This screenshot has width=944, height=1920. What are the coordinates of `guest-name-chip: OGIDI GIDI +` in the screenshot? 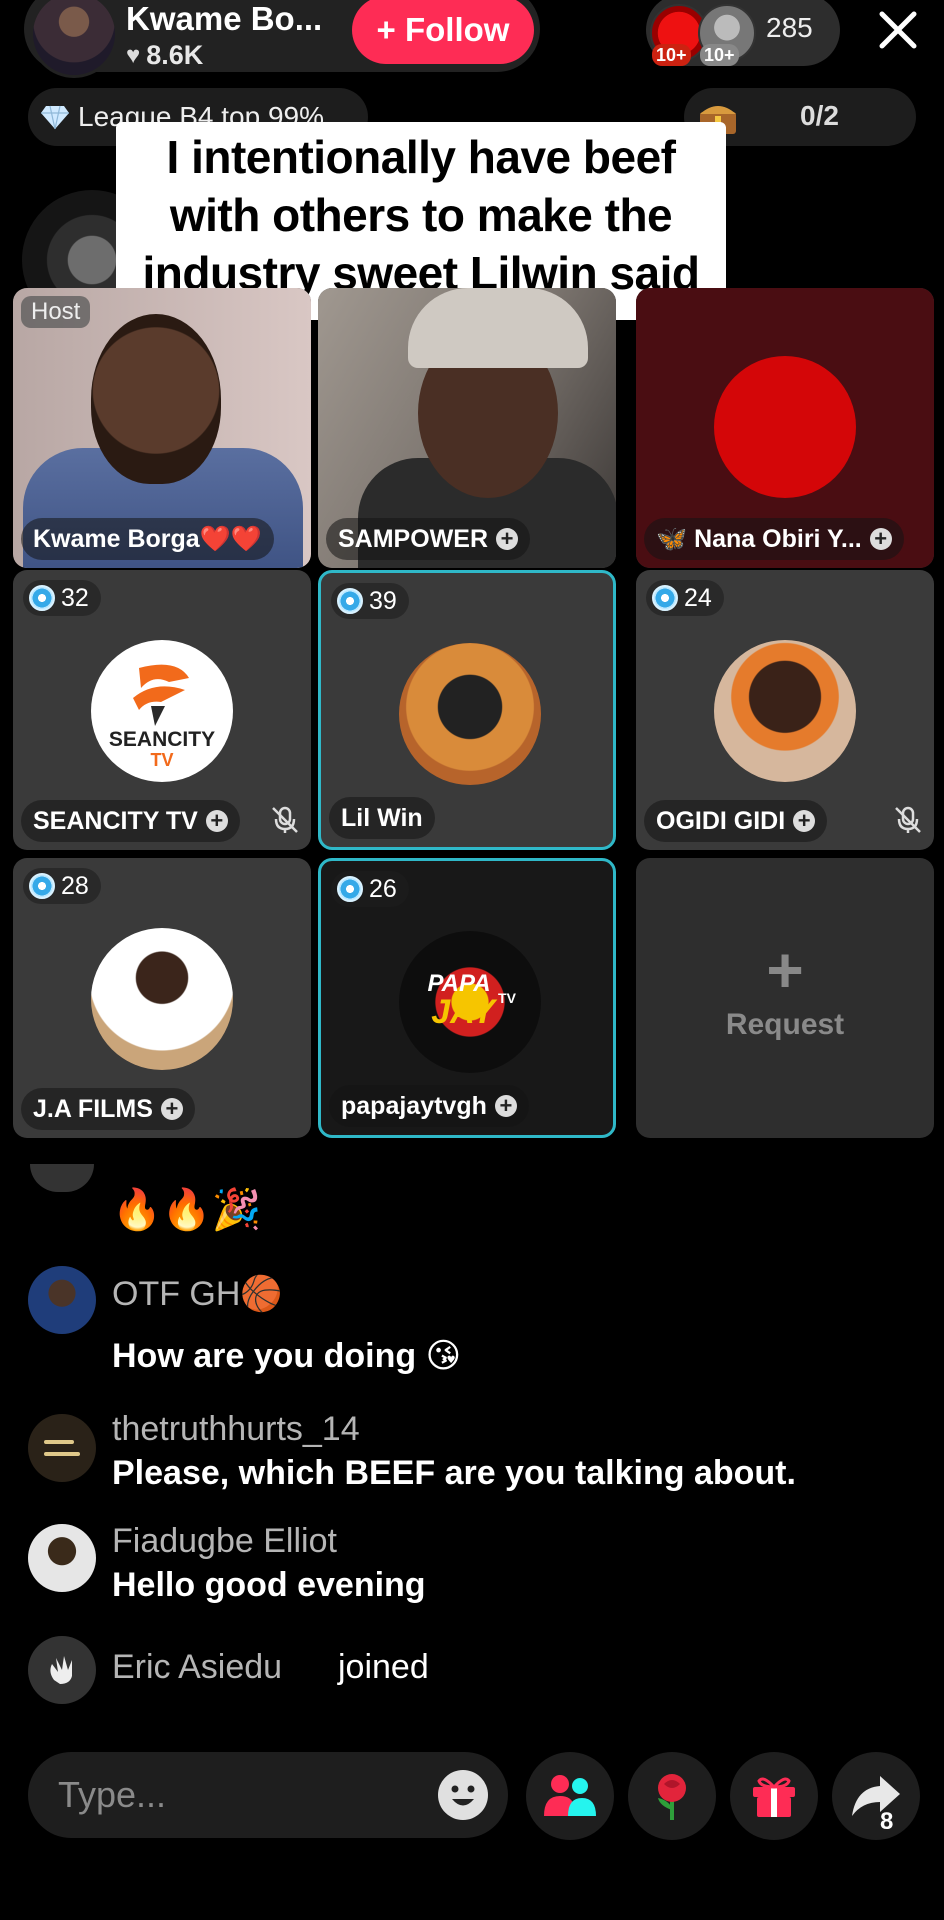 It's located at (736, 821).